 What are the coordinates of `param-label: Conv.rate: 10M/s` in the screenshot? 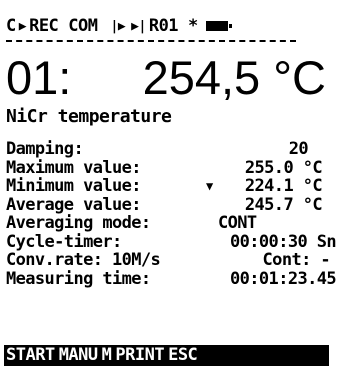 It's located at (83, 260).